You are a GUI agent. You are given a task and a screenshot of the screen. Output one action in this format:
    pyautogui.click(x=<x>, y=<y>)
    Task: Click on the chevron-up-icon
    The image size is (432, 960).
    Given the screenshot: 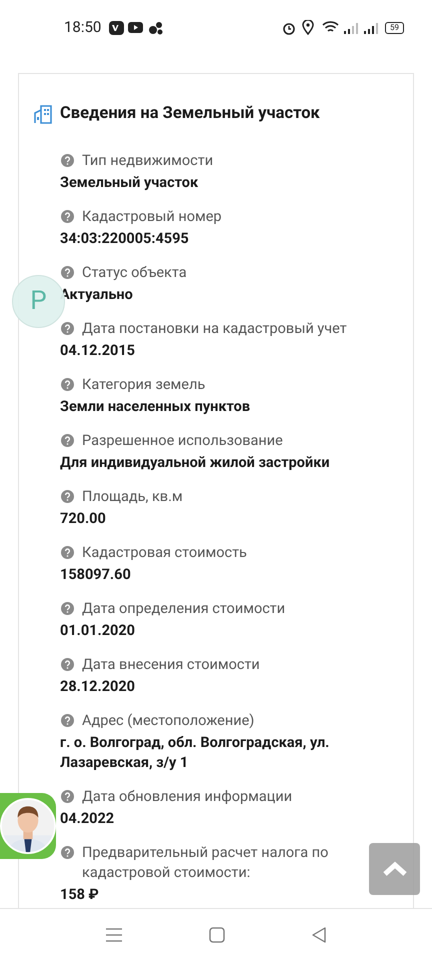 What is the action you would take?
    pyautogui.click(x=395, y=869)
    